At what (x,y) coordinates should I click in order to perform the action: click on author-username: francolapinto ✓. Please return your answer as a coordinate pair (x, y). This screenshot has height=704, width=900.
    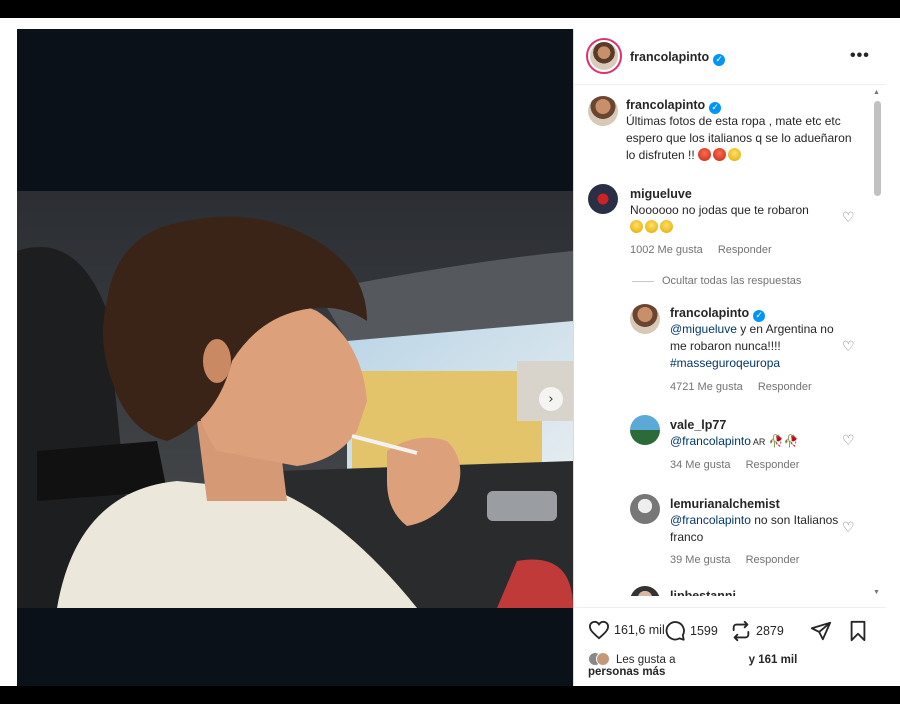
    Looking at the image, I should click on (678, 58).